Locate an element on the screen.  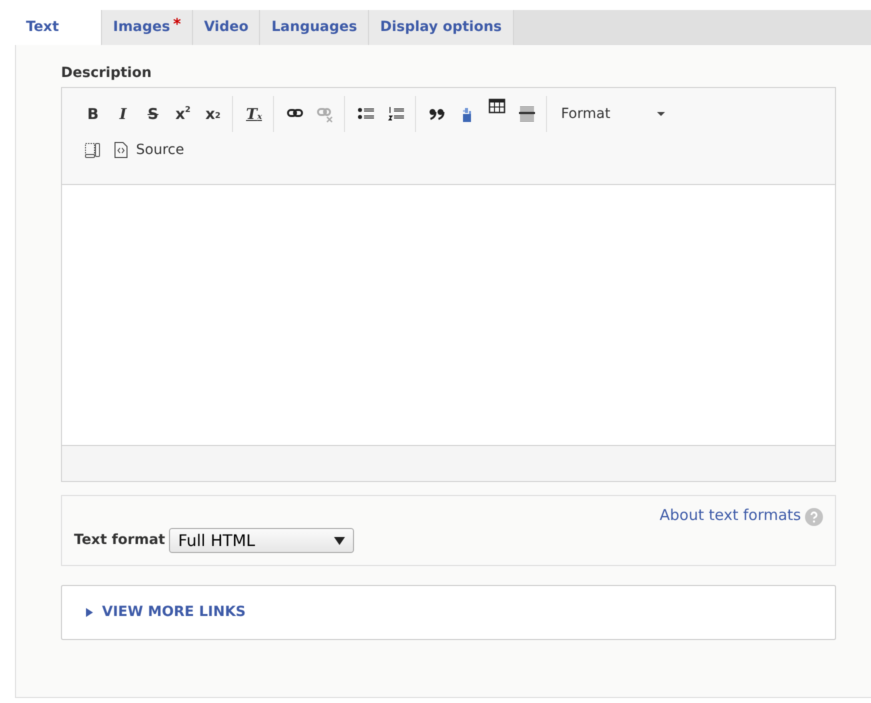
tab: Text is located at coordinates (58, 27).